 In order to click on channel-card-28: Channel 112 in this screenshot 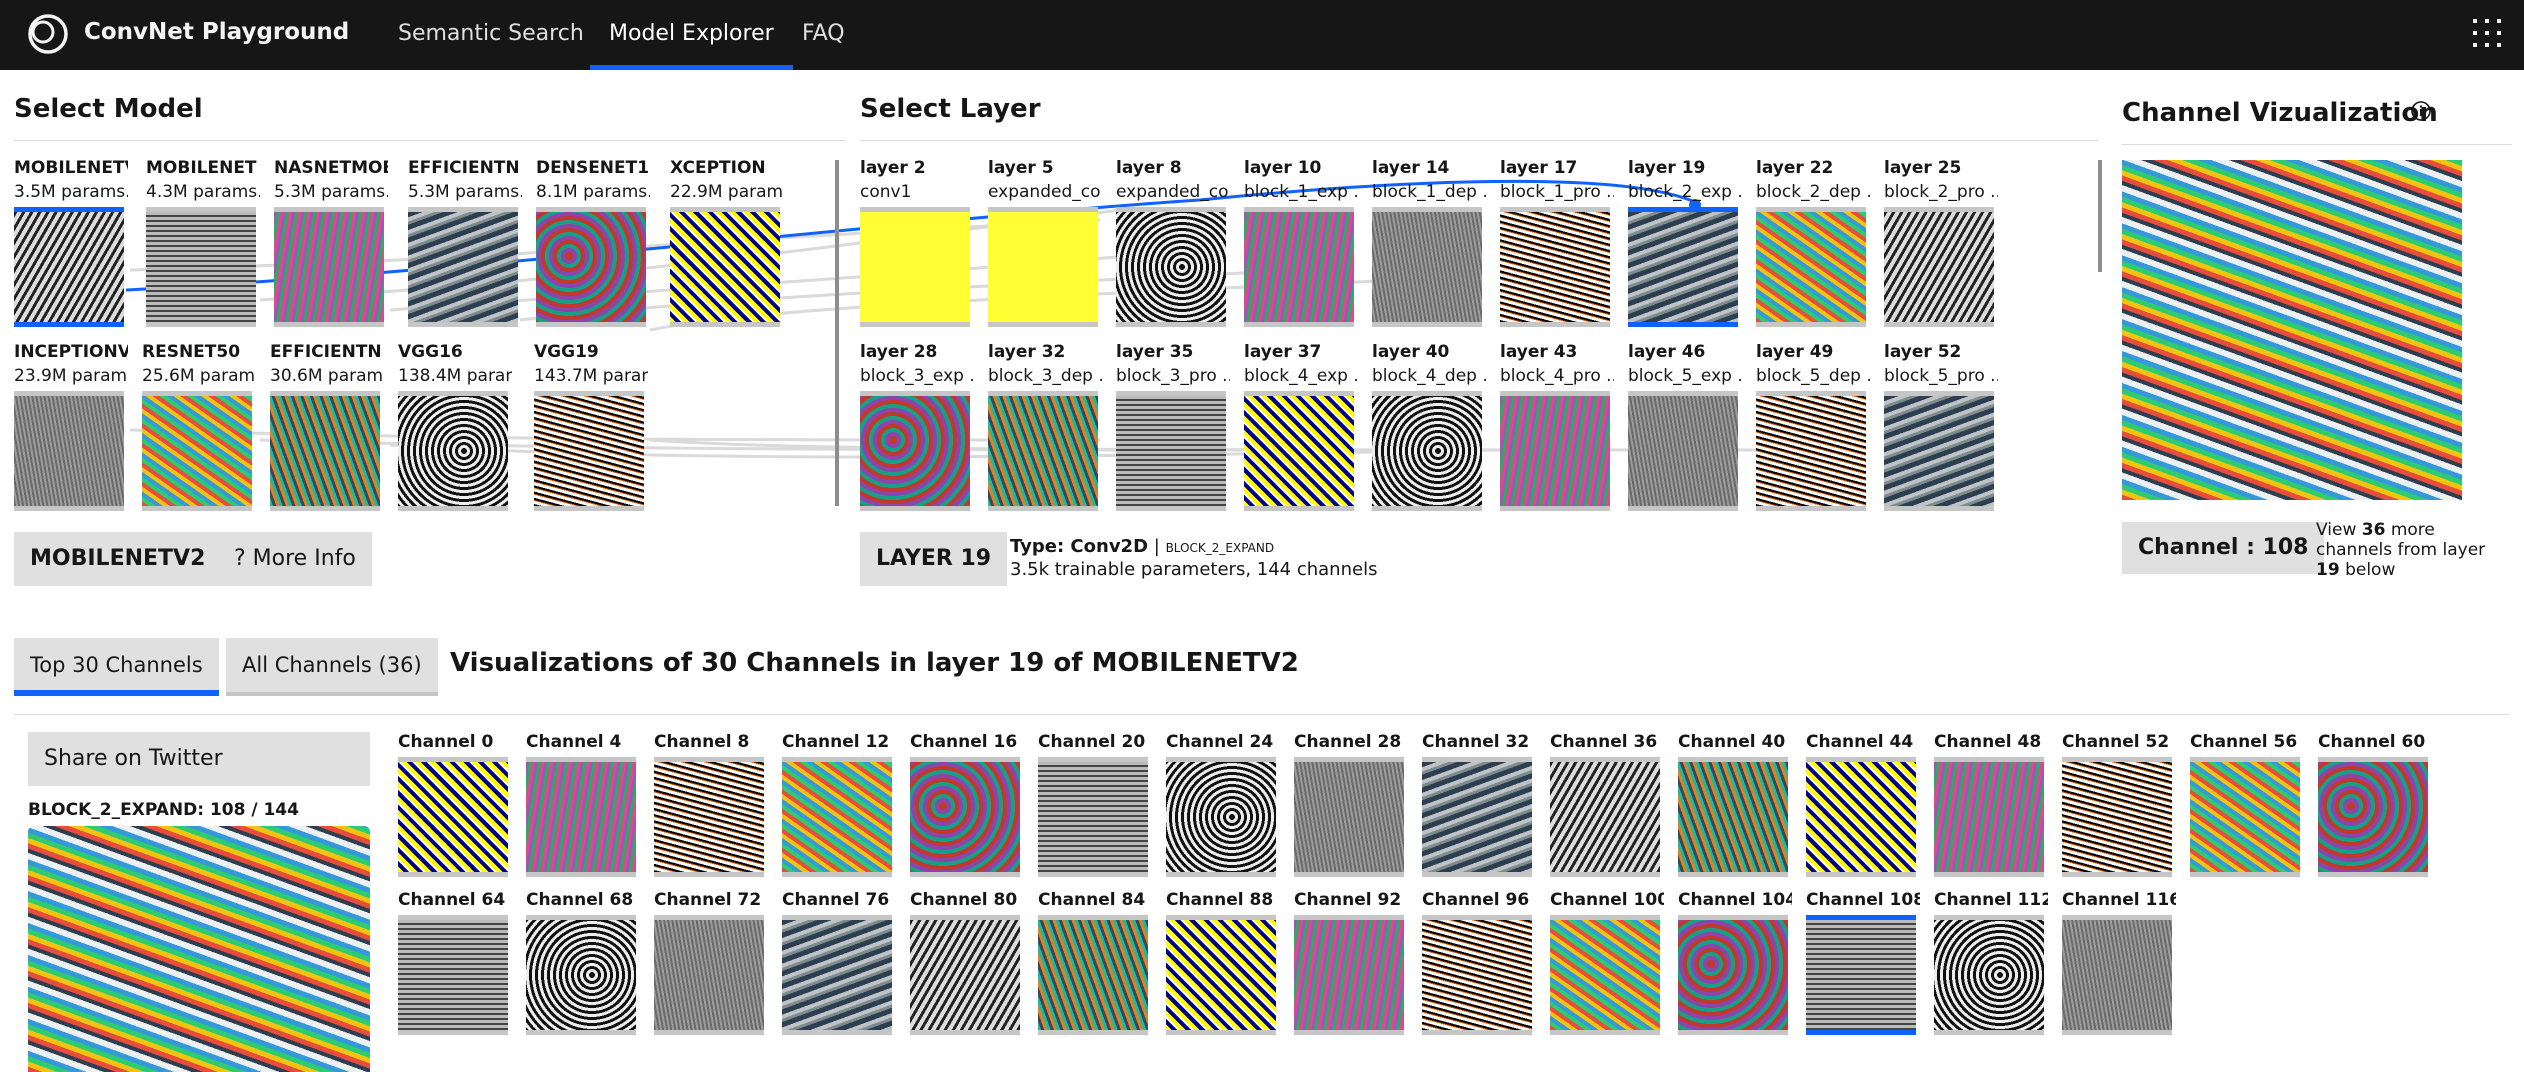, I will do `click(1991, 961)`.